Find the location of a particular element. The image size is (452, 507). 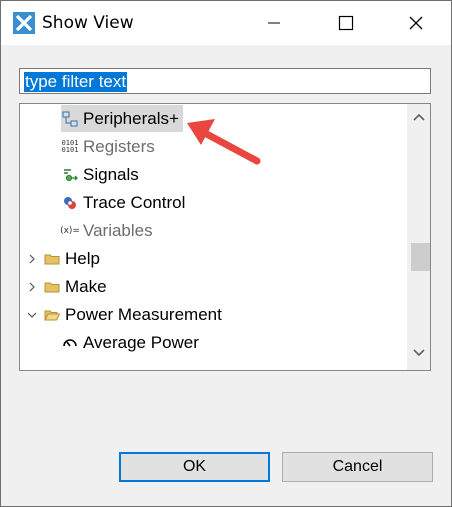

maximize-button is located at coordinates (346, 23).